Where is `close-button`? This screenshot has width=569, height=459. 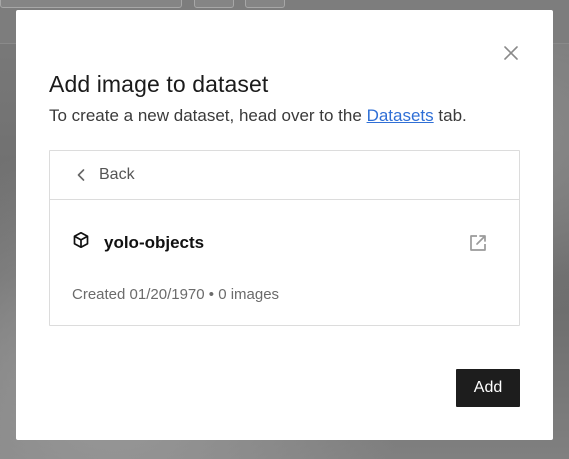
close-button is located at coordinates (511, 53).